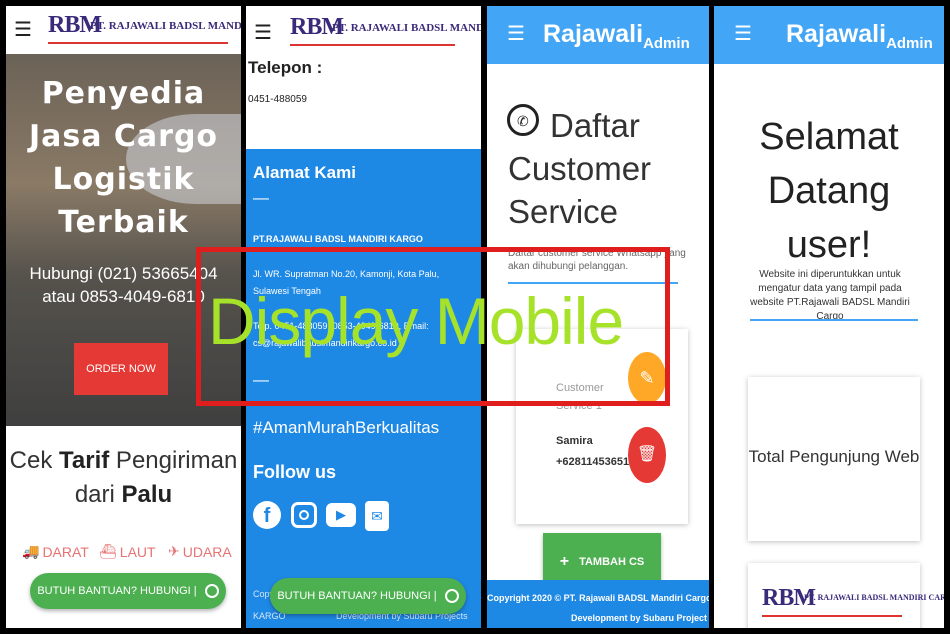 This screenshot has height=634, width=950. I want to click on visitor-card-label: Total Pengunjung Web, so click(834, 456).